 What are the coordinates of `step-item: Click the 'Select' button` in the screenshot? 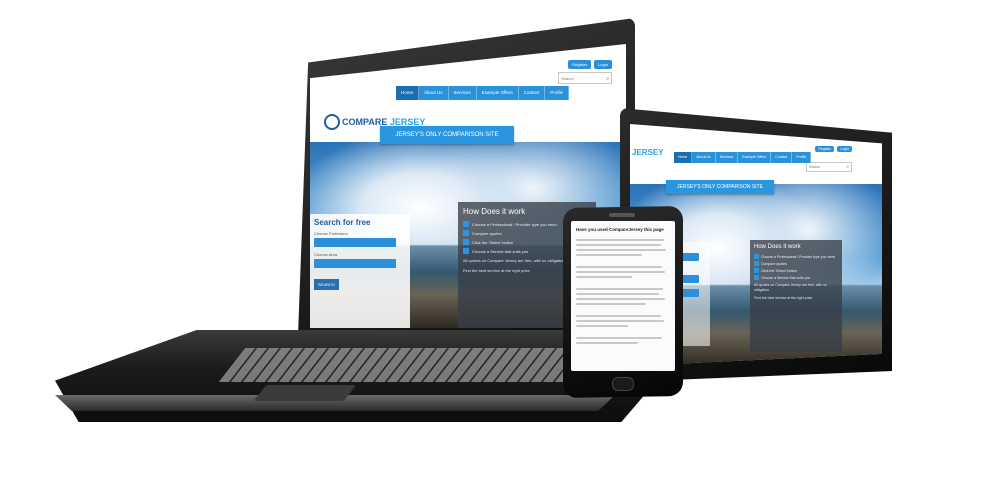 It's located at (796, 270).